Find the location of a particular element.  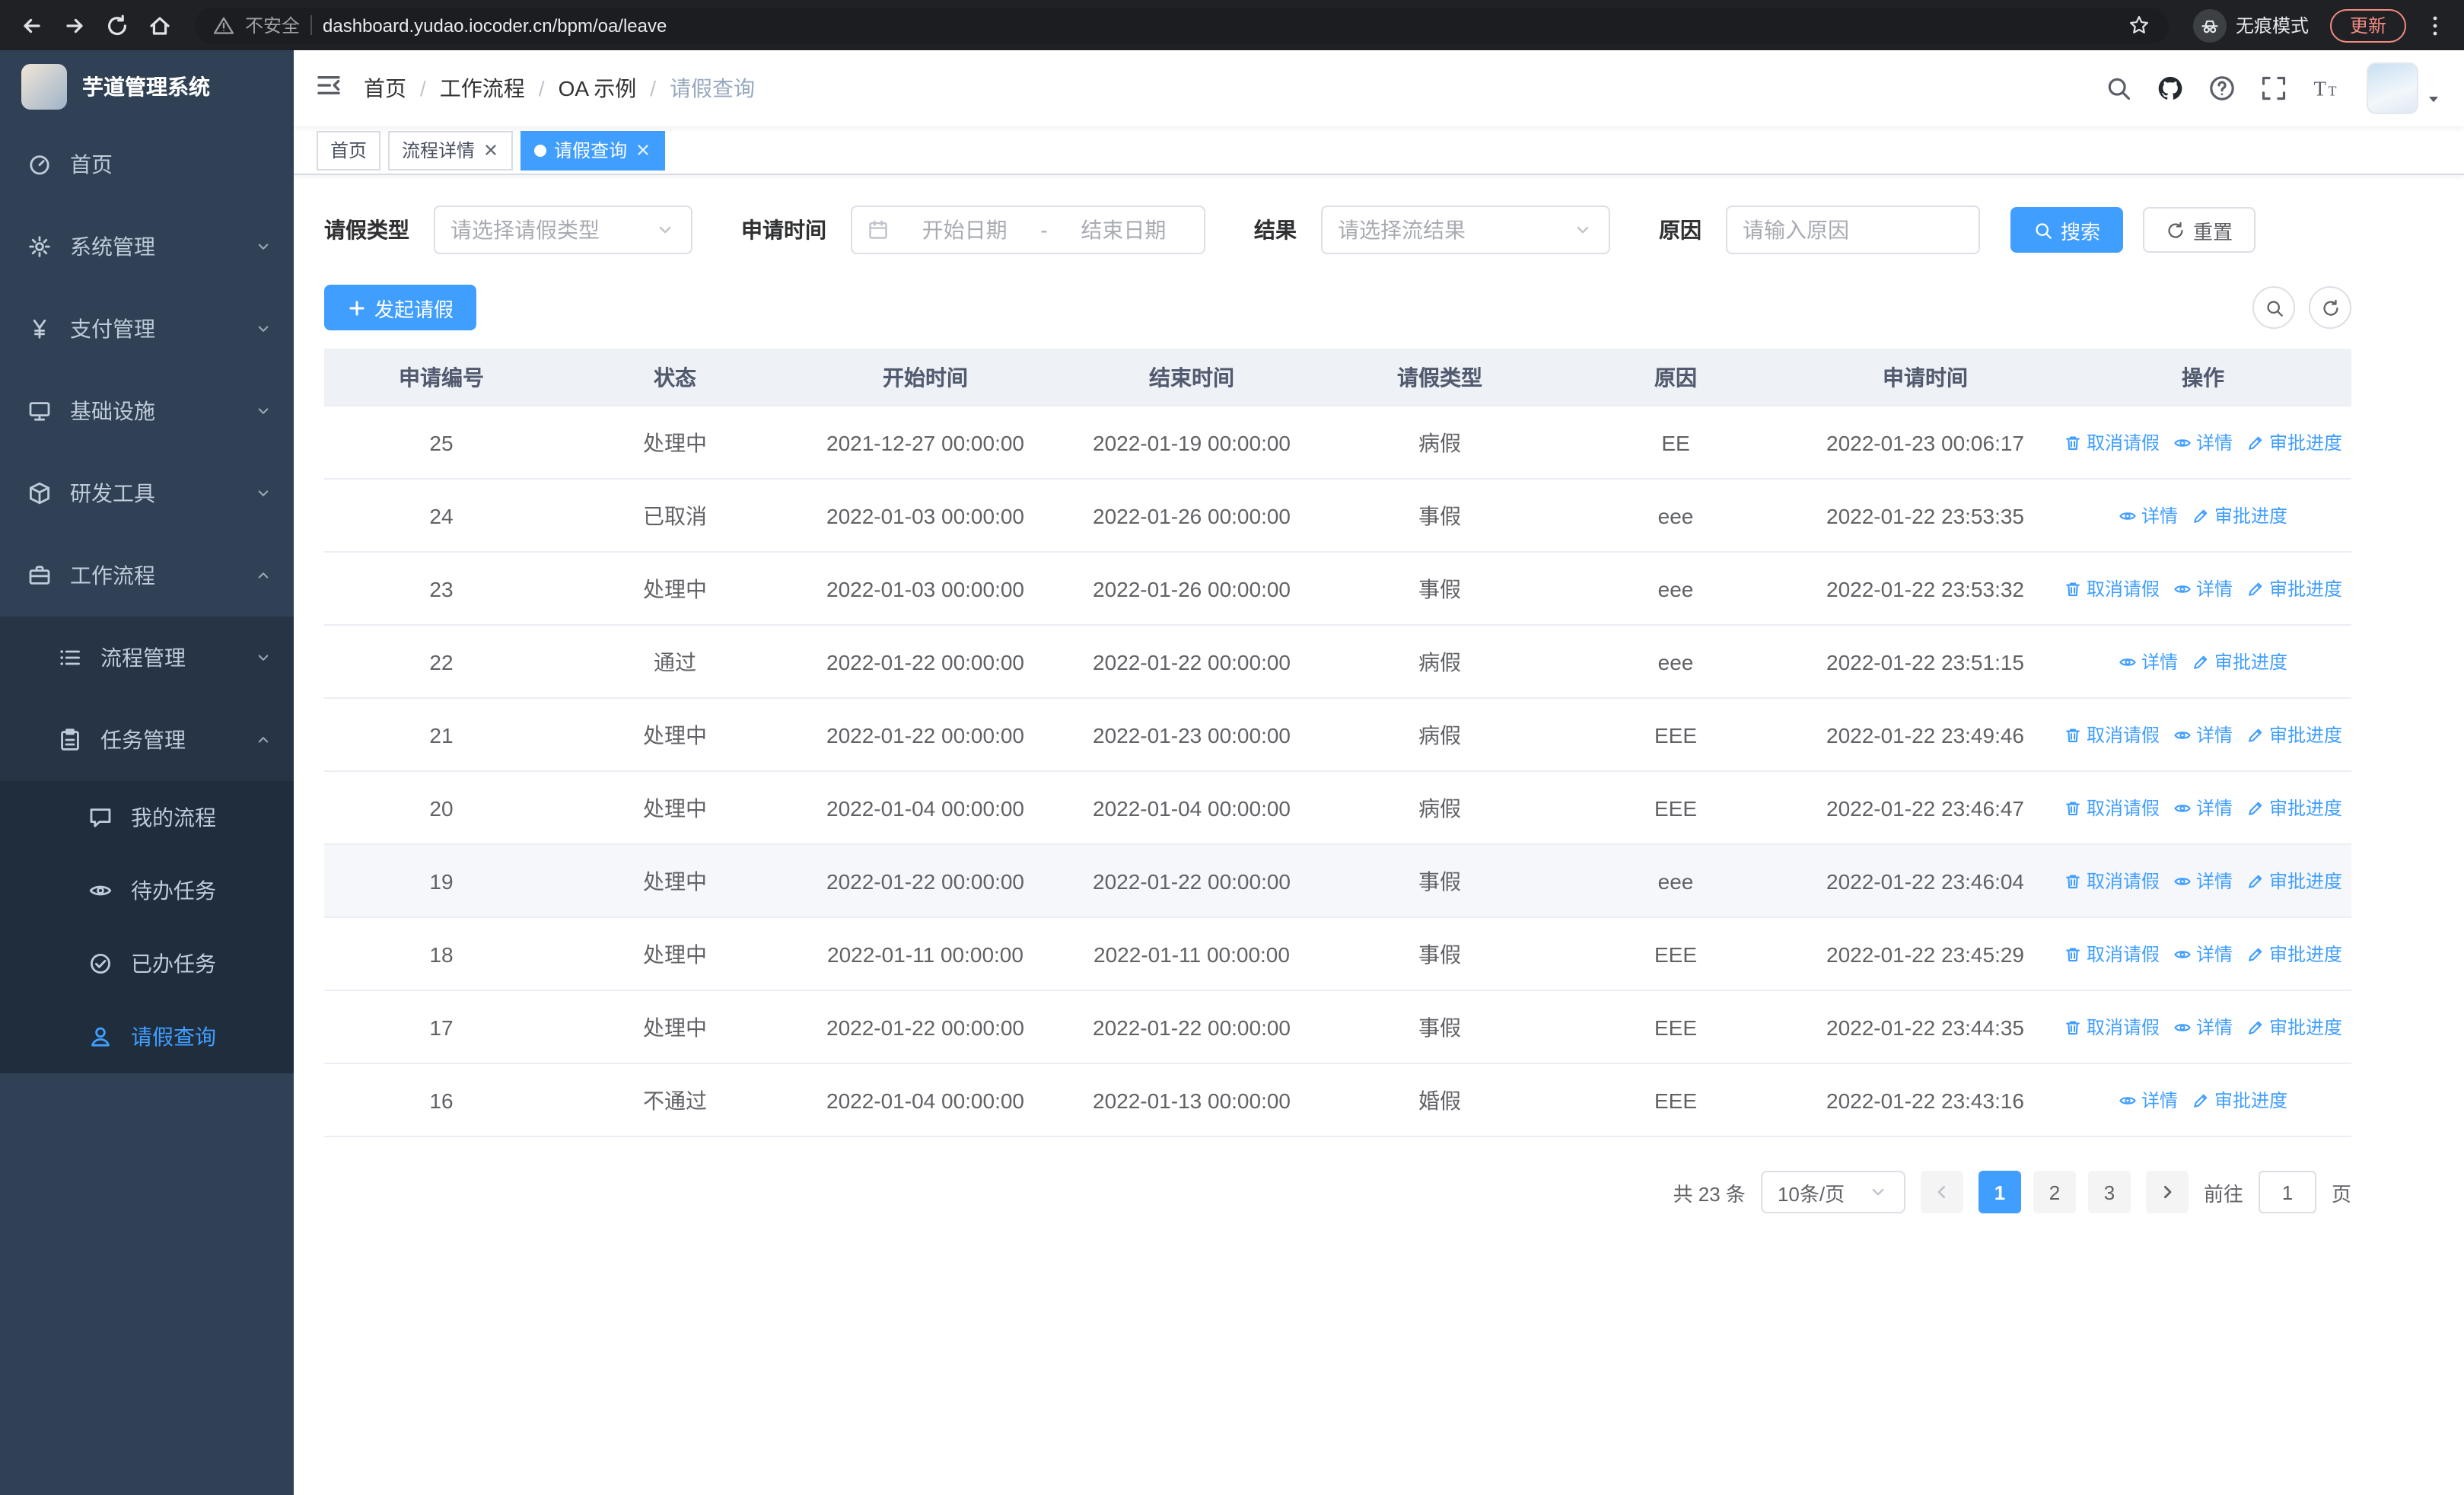

end-date-placeholder: 结束日期 is located at coordinates (1124, 230).